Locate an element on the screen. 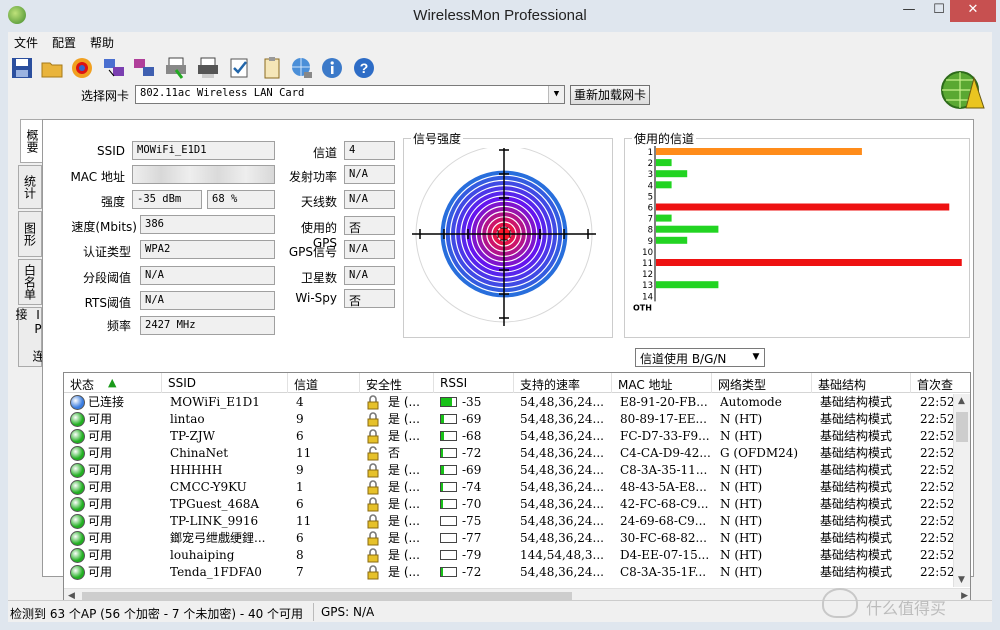  channel-tick-label: 12 is located at coordinates (647, 275).